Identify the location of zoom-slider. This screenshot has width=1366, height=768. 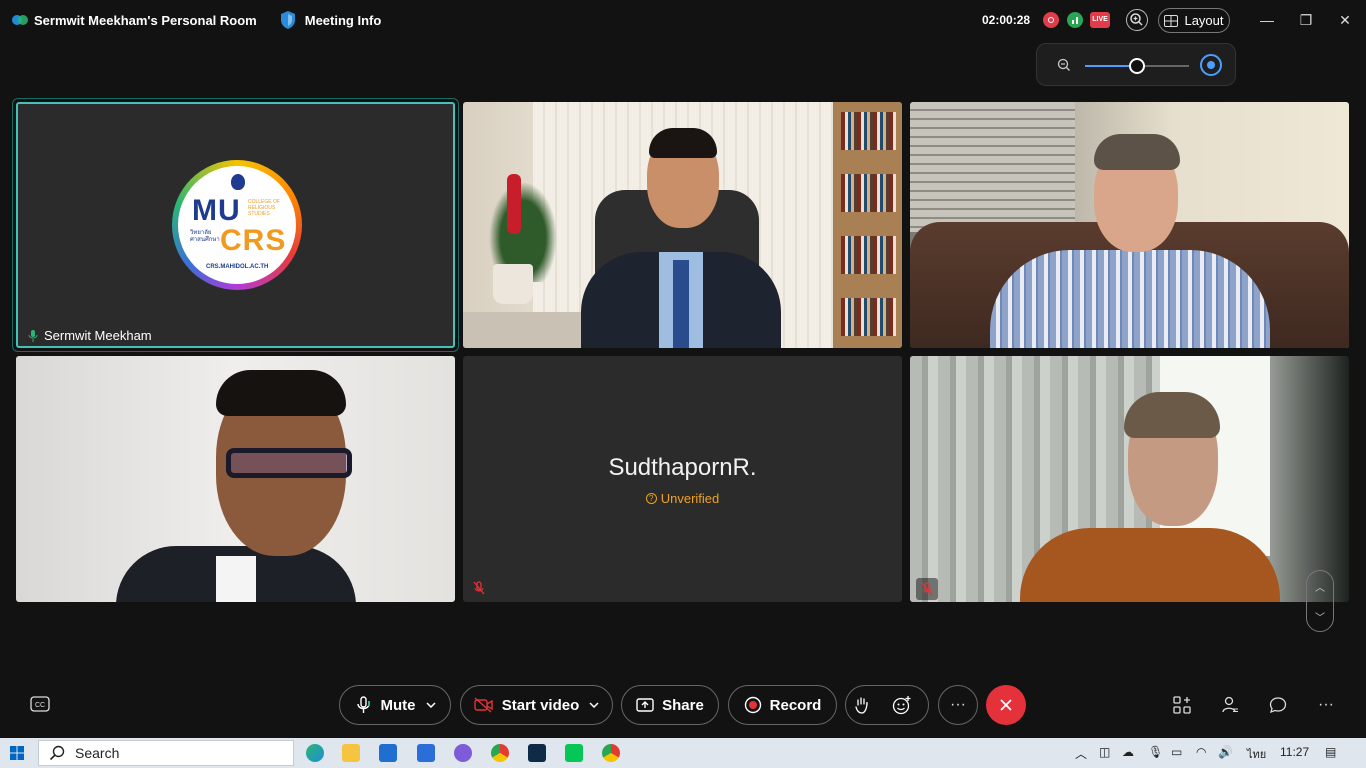
(1137, 66).